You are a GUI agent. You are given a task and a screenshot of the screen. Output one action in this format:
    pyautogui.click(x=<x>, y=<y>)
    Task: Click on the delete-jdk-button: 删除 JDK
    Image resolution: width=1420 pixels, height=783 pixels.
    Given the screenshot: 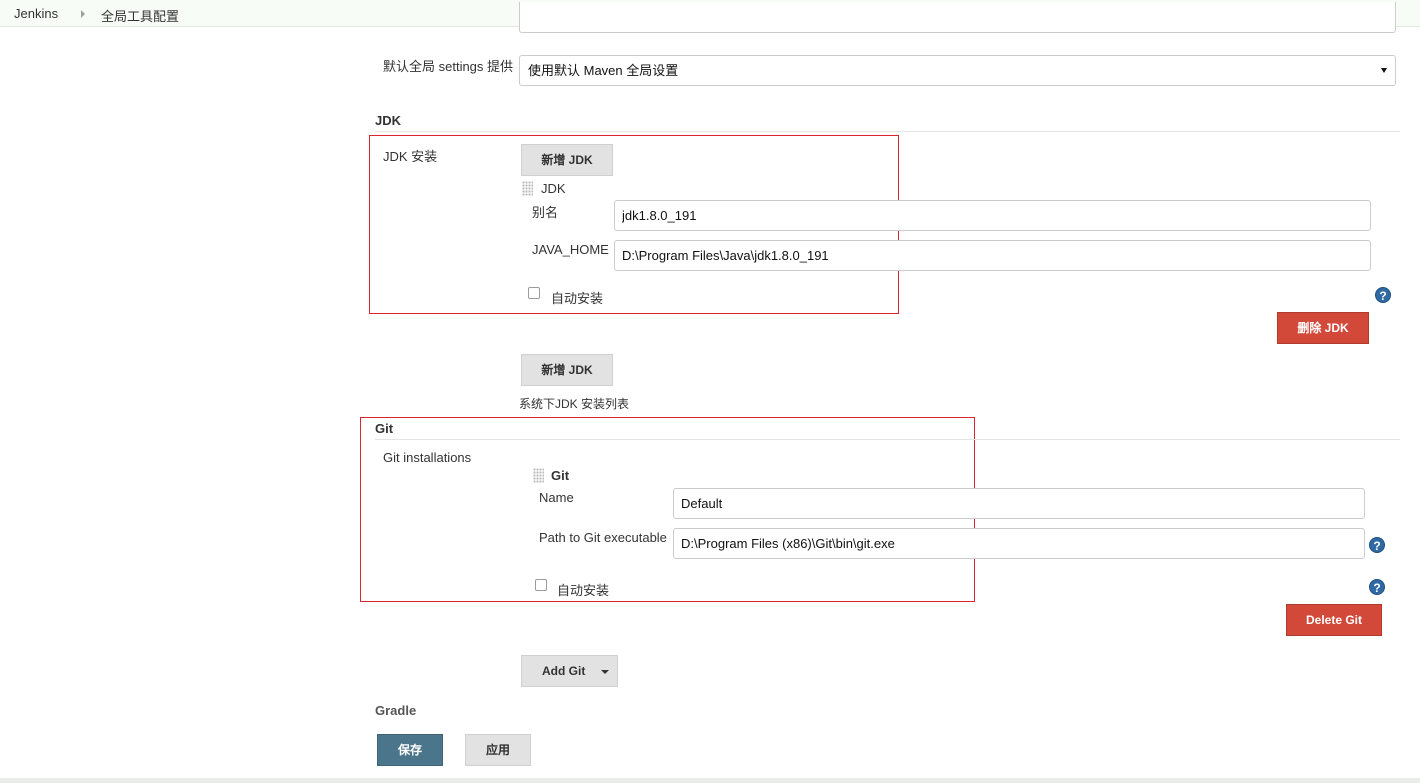 What is the action you would take?
    pyautogui.click(x=1323, y=328)
    